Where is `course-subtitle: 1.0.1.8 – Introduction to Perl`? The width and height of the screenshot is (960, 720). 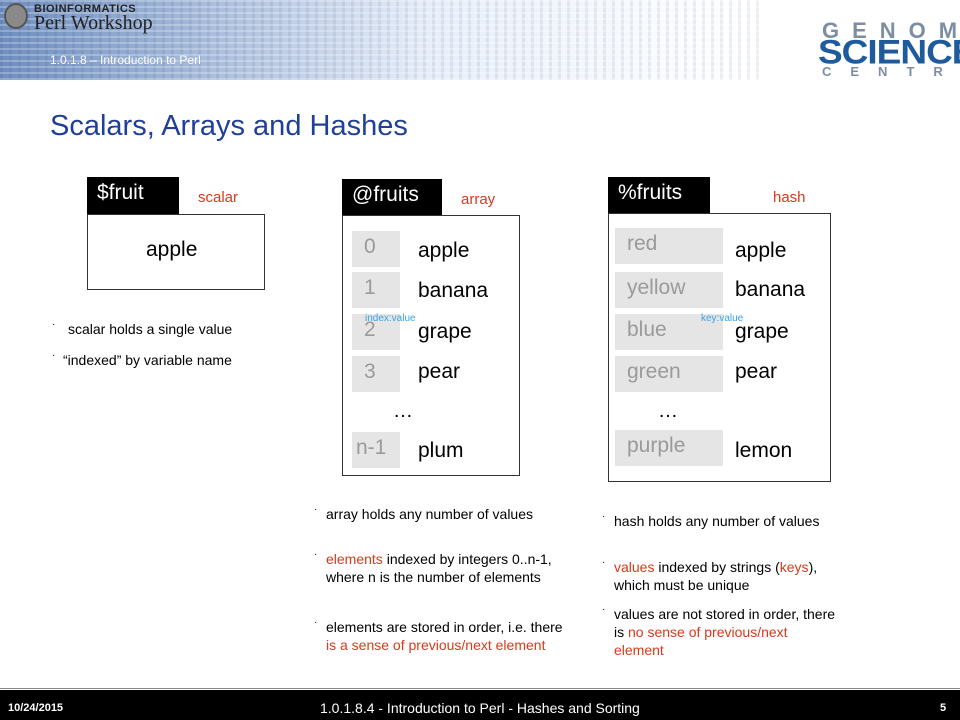 course-subtitle: 1.0.1.8 – Introduction to Perl is located at coordinates (125, 60).